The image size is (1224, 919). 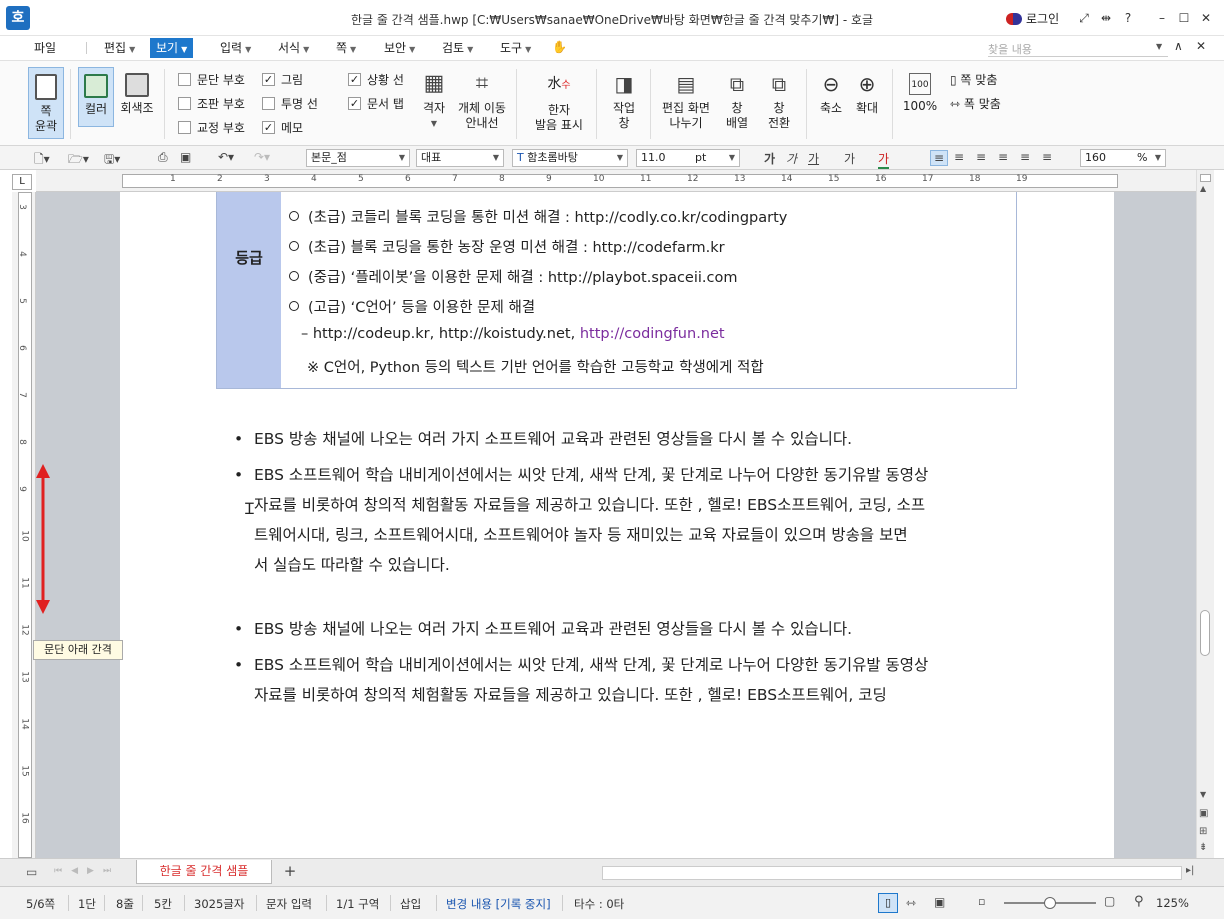 I want to click on scroll-thumb, so click(x=1205, y=633).